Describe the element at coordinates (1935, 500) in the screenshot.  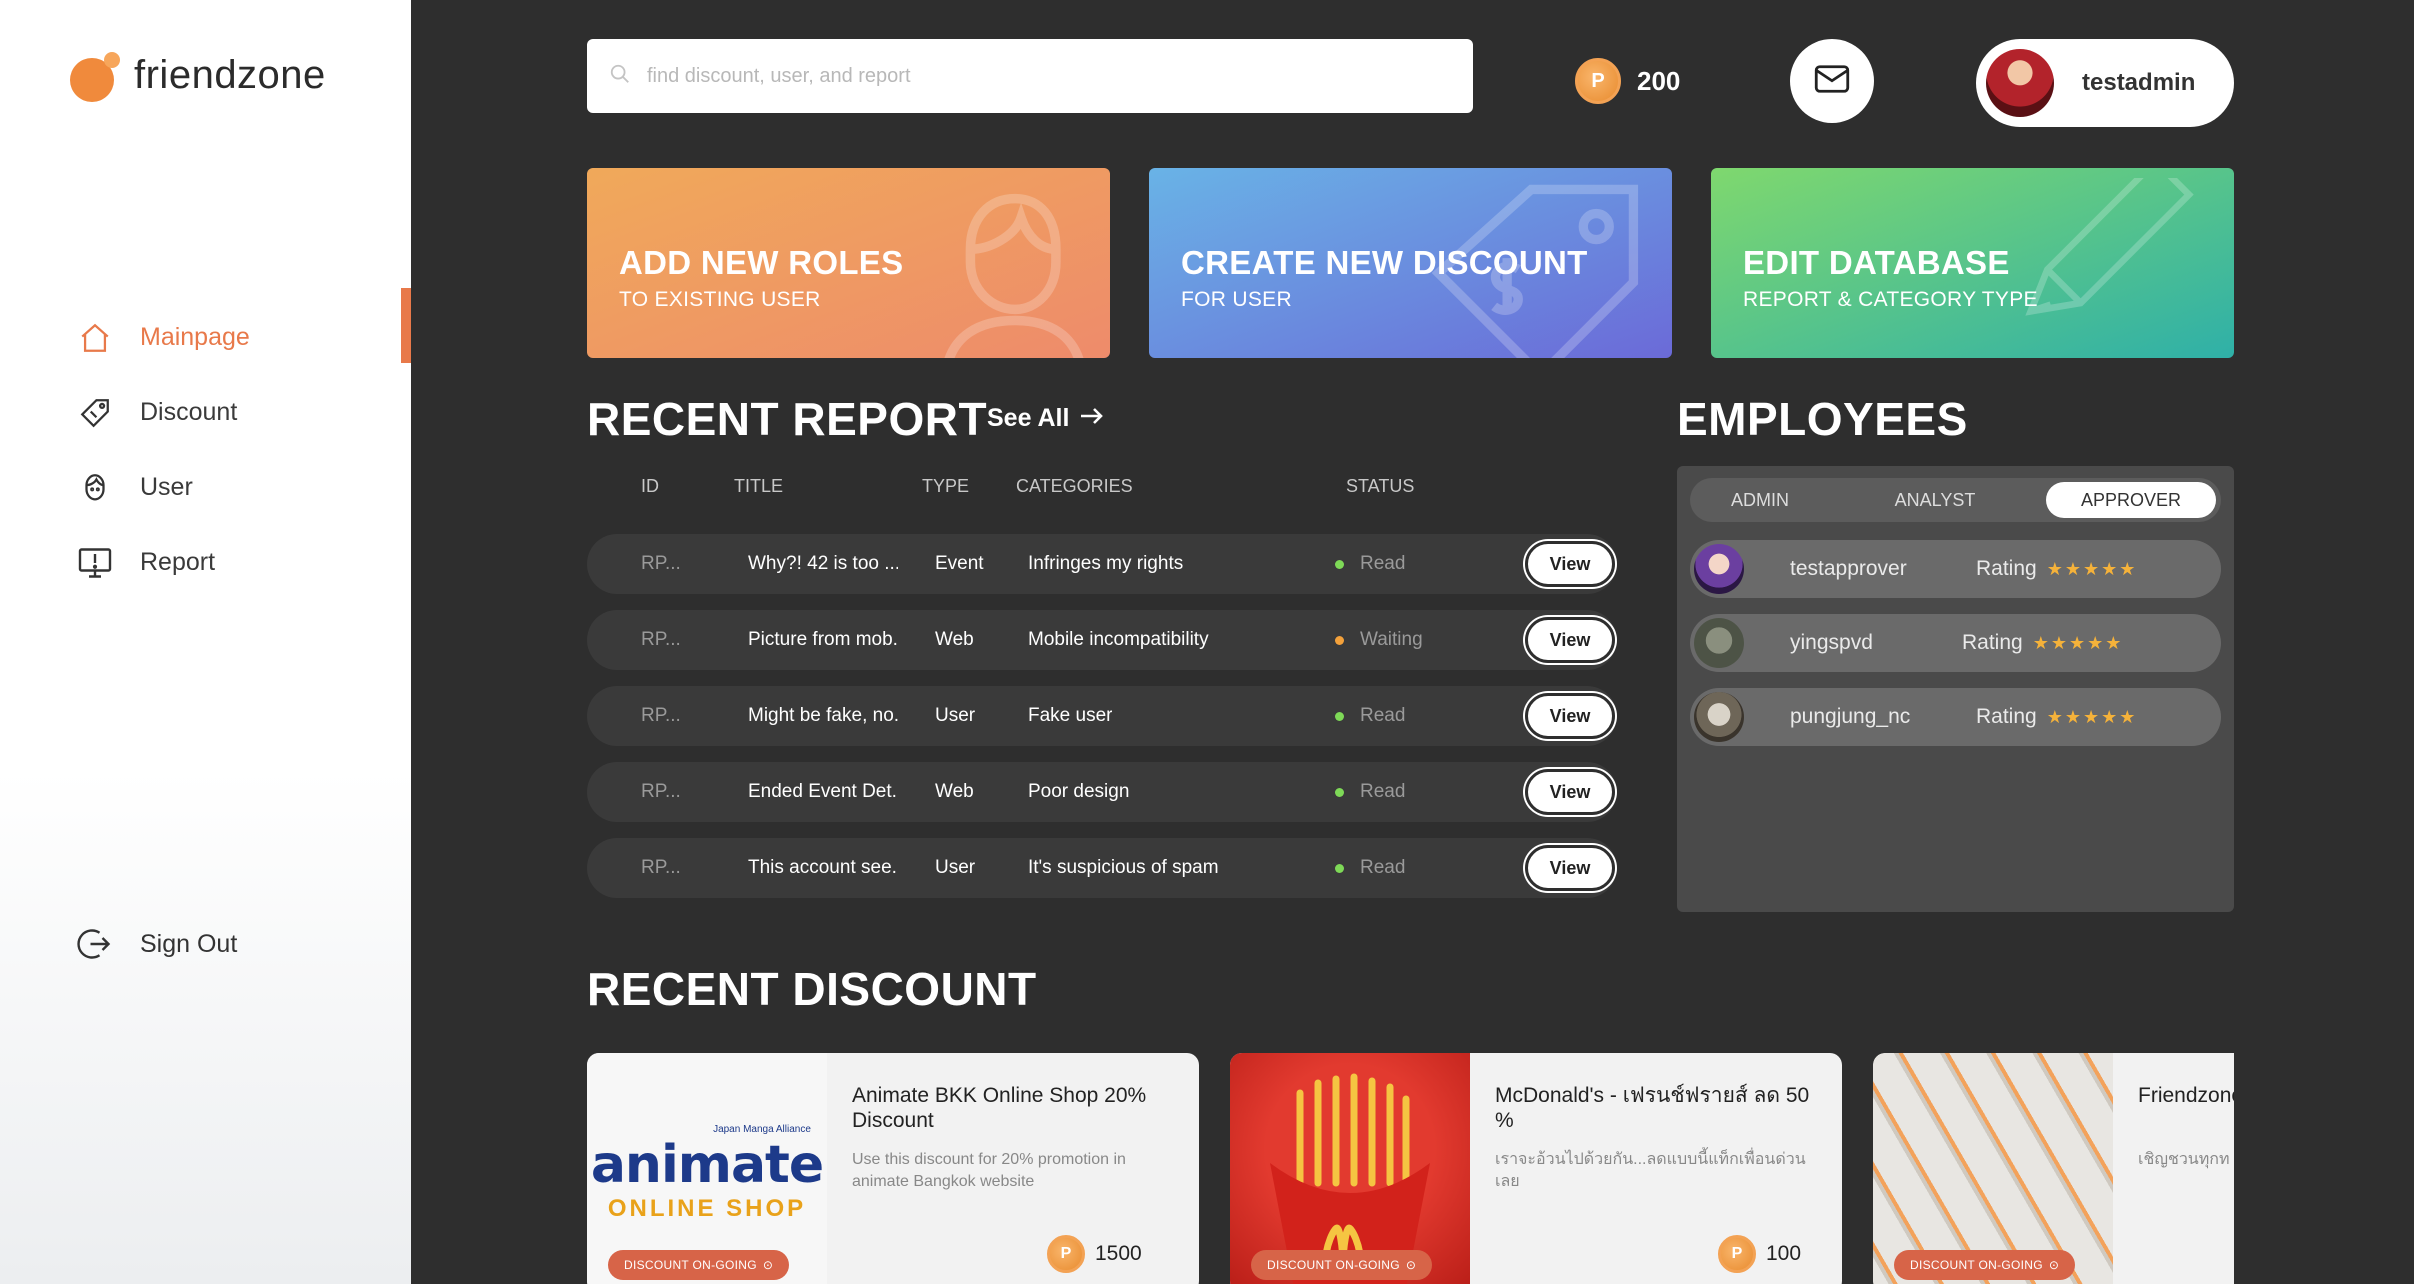
I see `tab-analyst: ANALYST` at that location.